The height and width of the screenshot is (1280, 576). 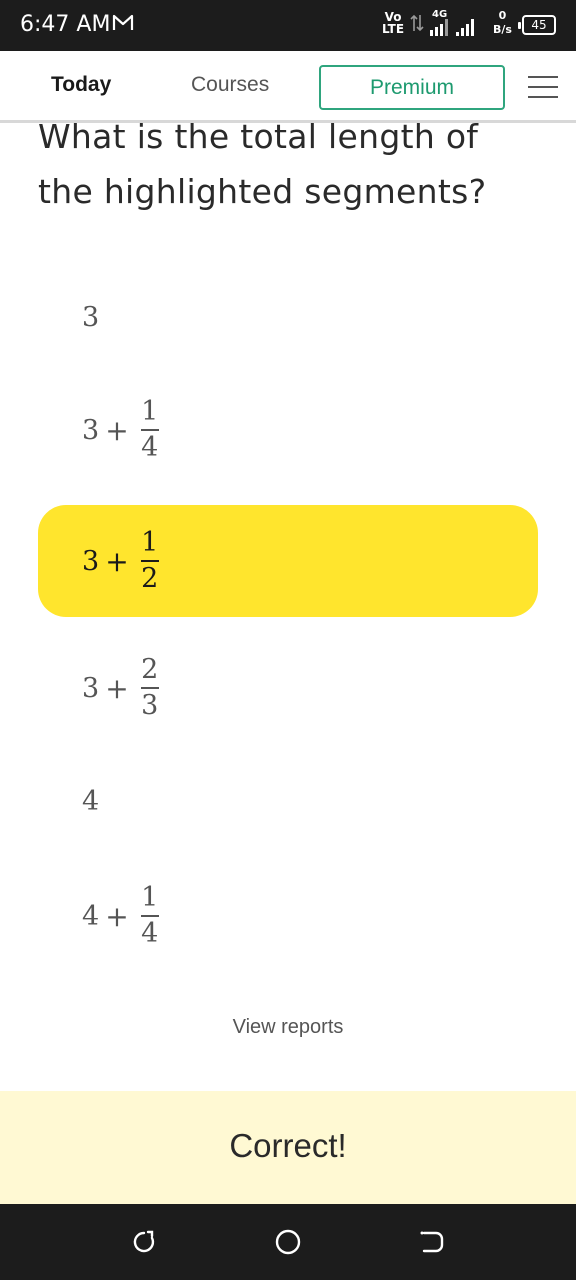 I want to click on status-time: 6:47 AM, so click(x=65, y=24).